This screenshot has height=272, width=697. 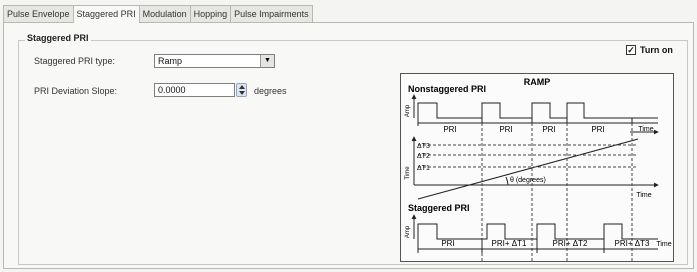 I want to click on deviation-slope-label: PRI Deviation Slope:, so click(x=76, y=91).